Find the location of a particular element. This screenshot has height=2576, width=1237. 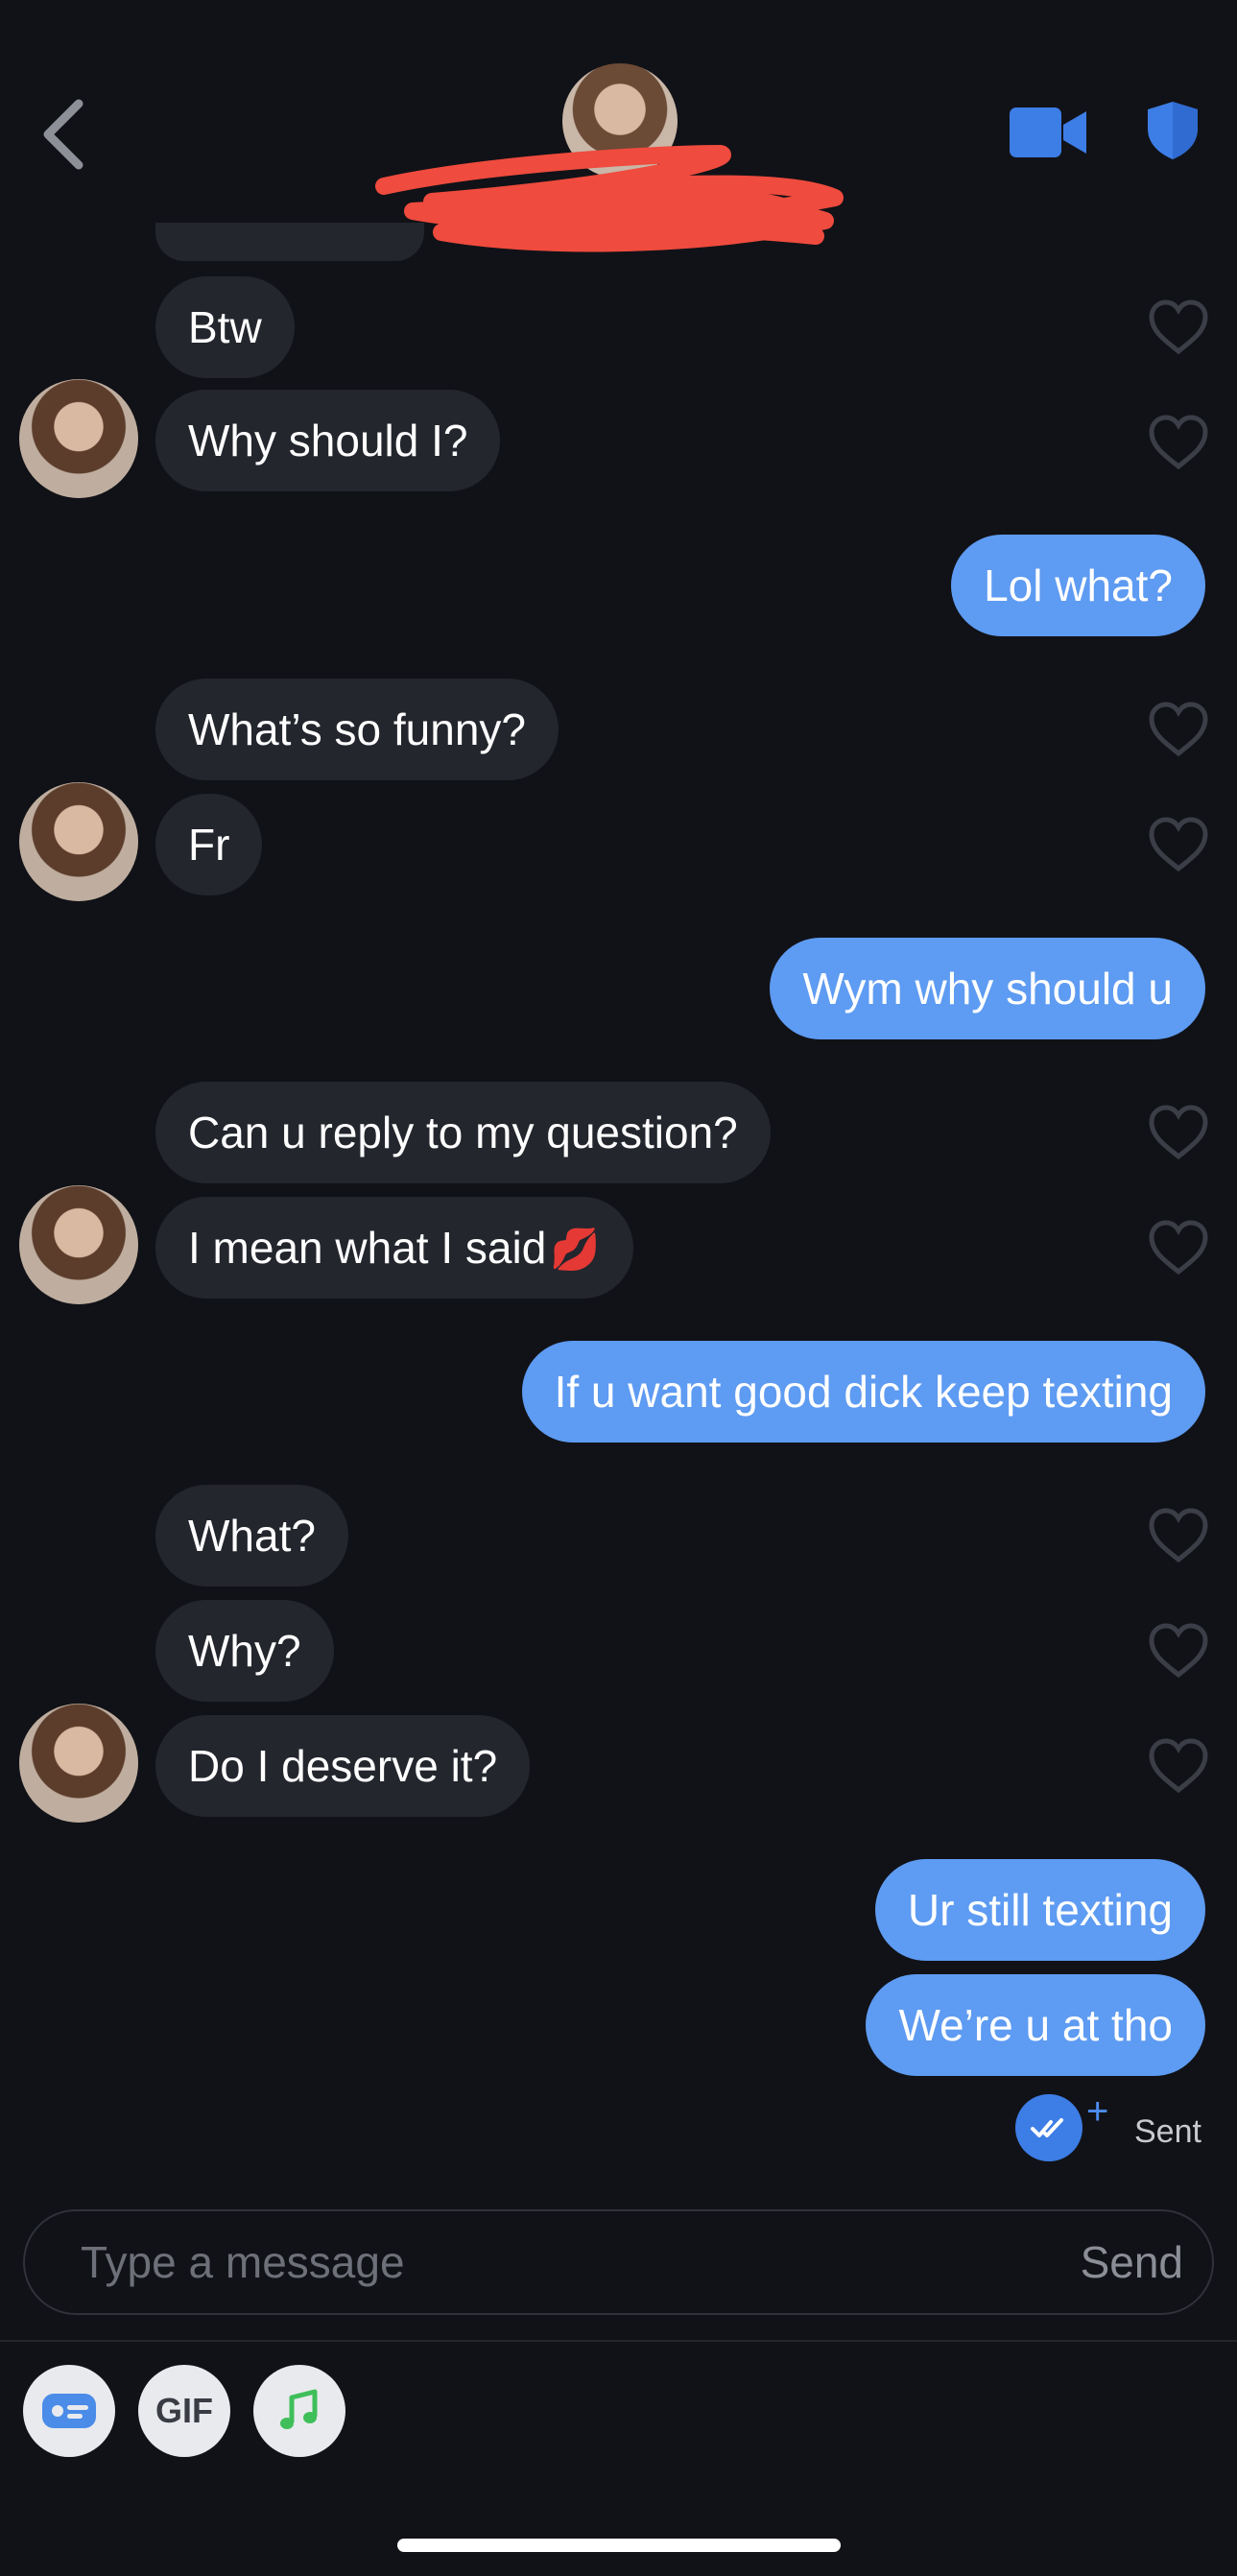

message-text: Do I deserve it? is located at coordinates (343, 1766).